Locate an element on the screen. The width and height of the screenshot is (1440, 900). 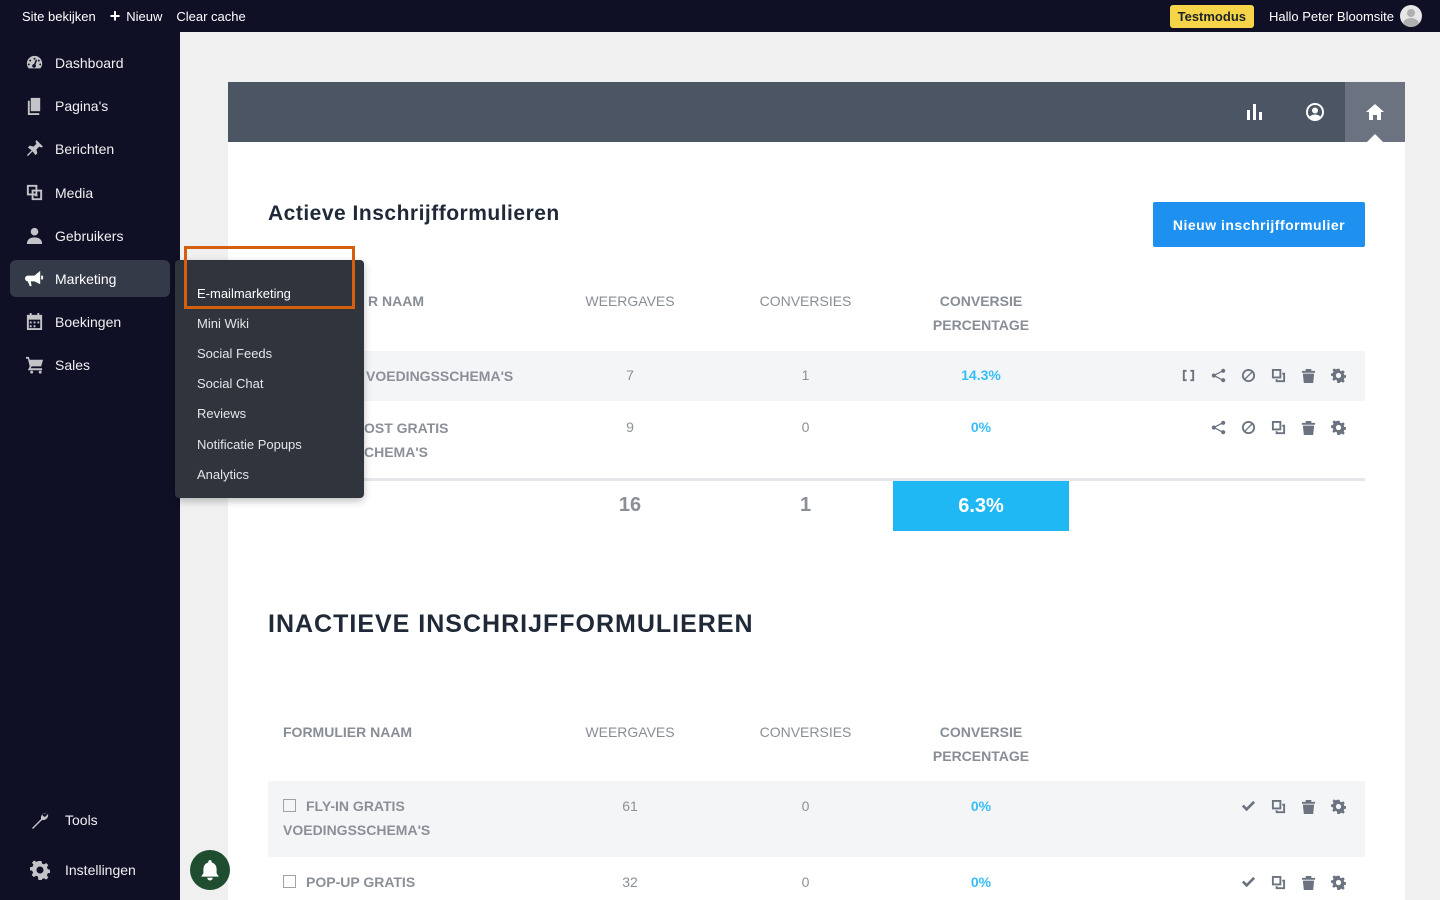
clear-cache-link: Clear cache is located at coordinates (210, 16).